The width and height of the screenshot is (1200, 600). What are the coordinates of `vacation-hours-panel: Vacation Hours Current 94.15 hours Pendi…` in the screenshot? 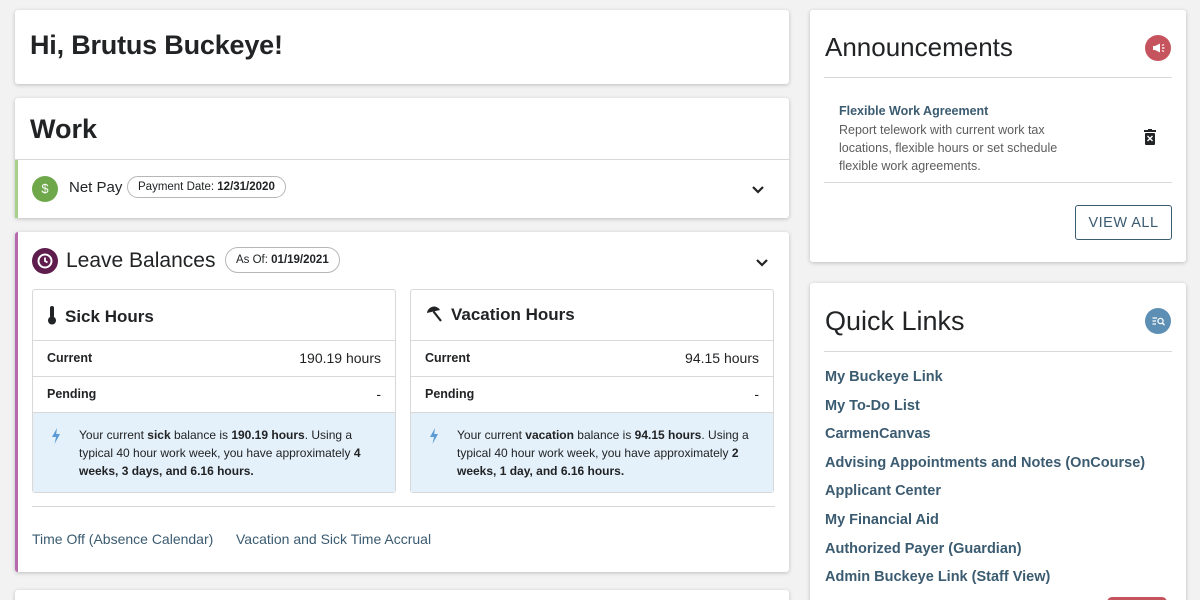 It's located at (592, 391).